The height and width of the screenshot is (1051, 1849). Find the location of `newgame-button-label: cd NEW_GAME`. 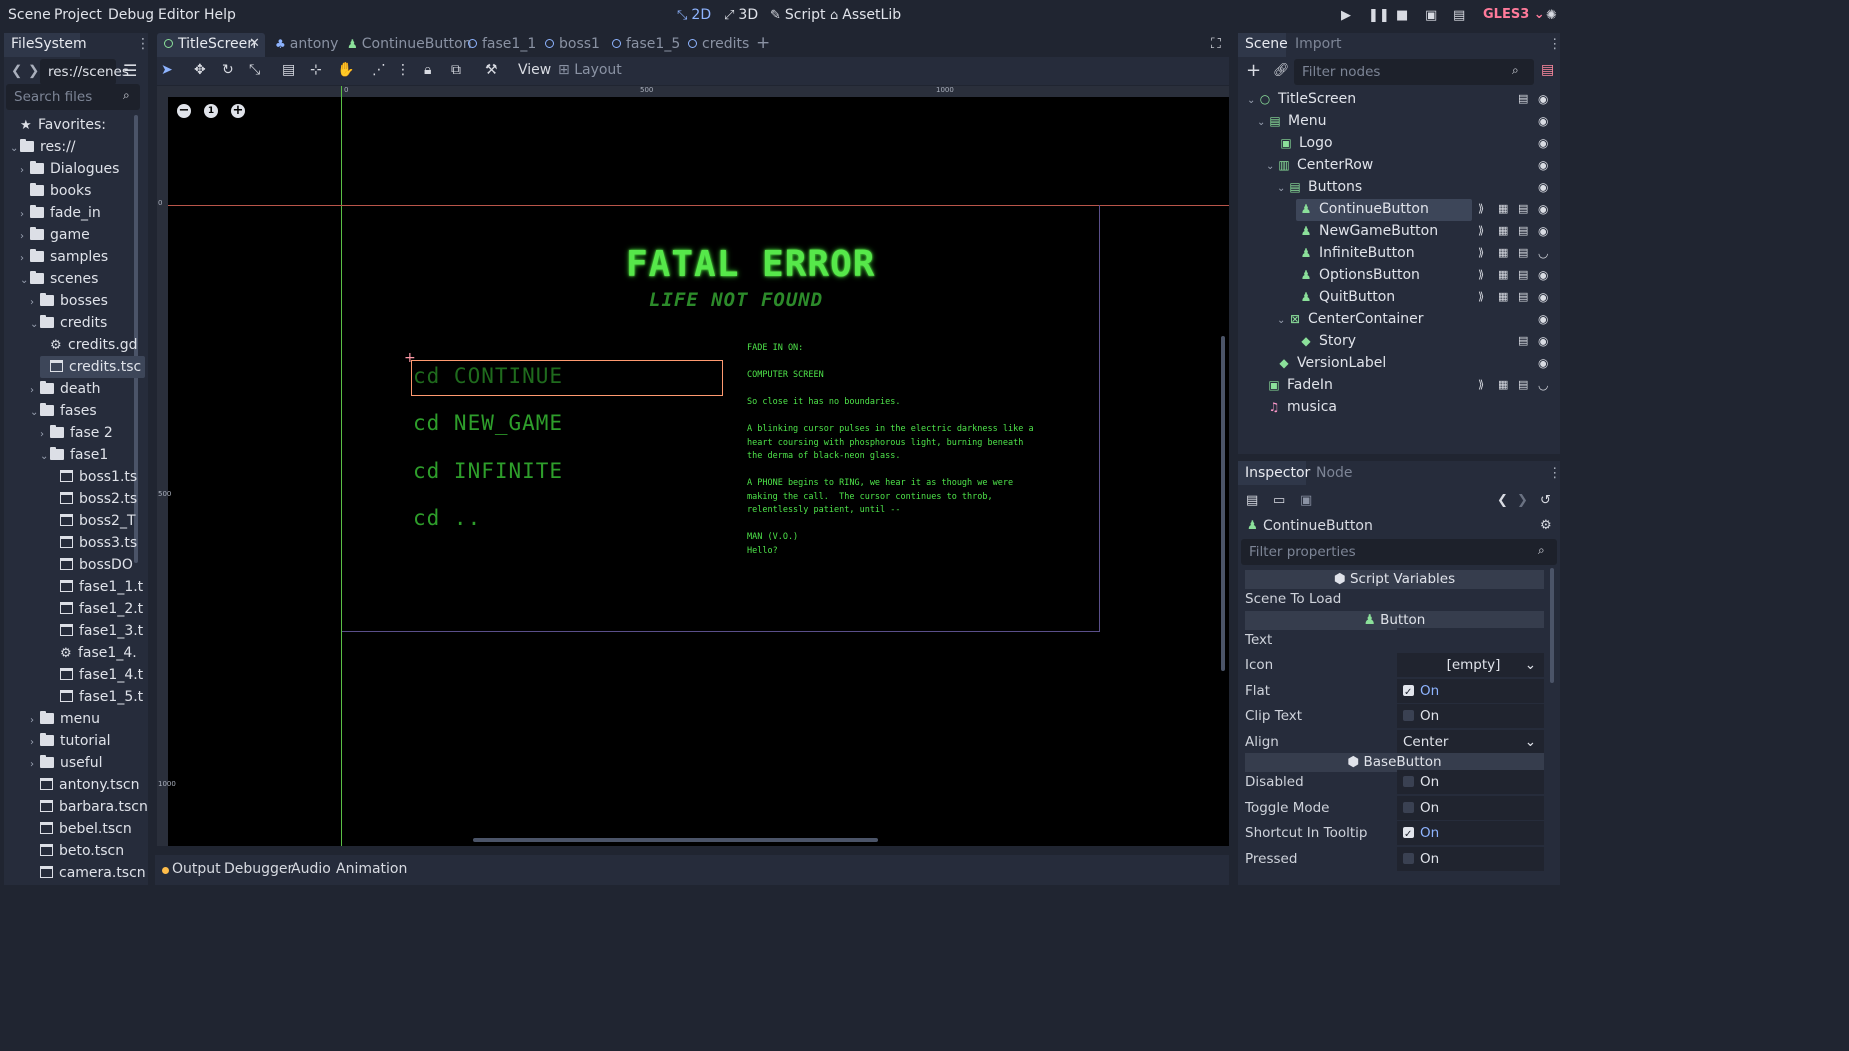

newgame-button-label: cd NEW_GAME is located at coordinates (488, 423).